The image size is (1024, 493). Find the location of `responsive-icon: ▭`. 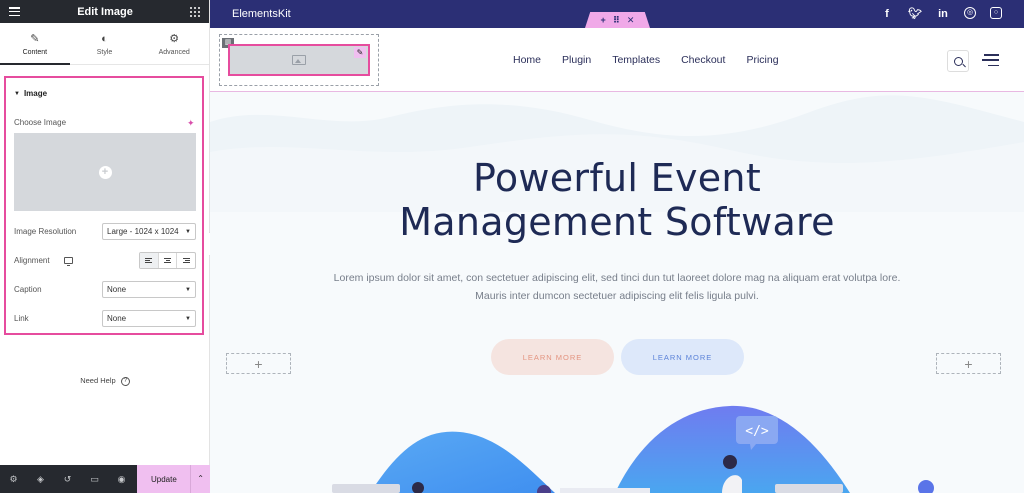

responsive-icon: ▭ is located at coordinates (94, 479).